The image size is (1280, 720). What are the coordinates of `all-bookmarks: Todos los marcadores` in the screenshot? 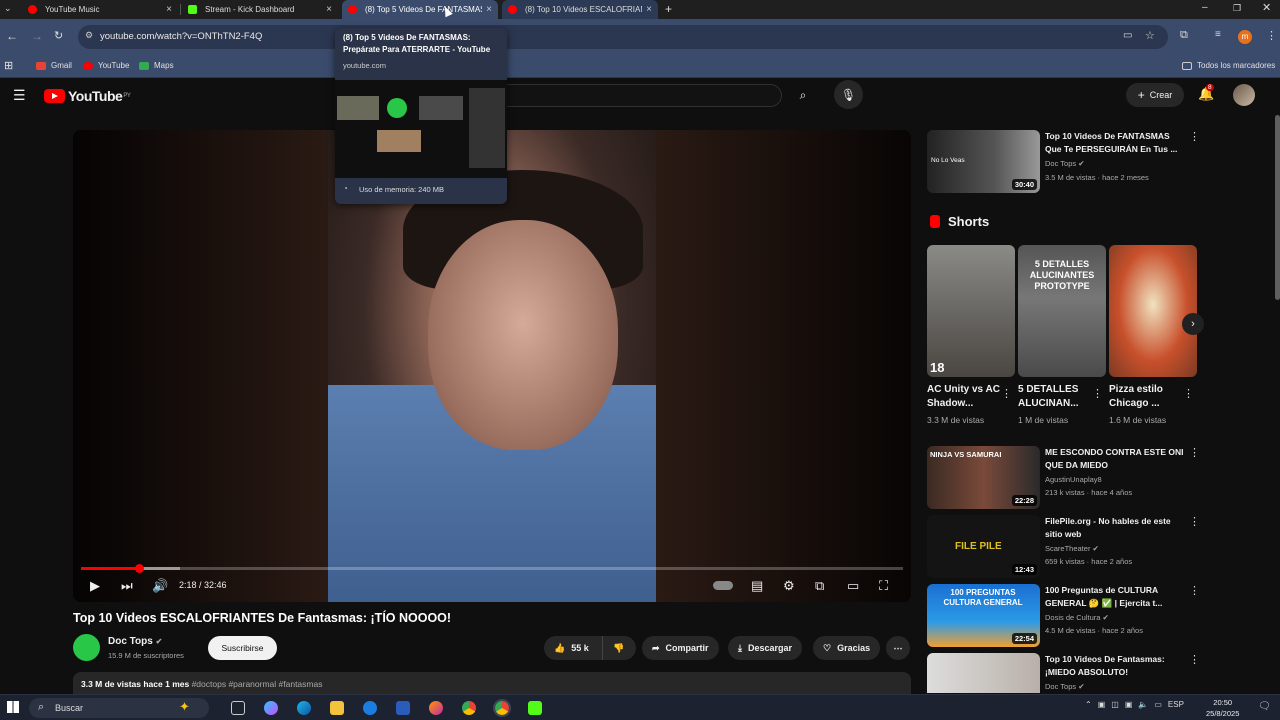 It's located at (1228, 65).